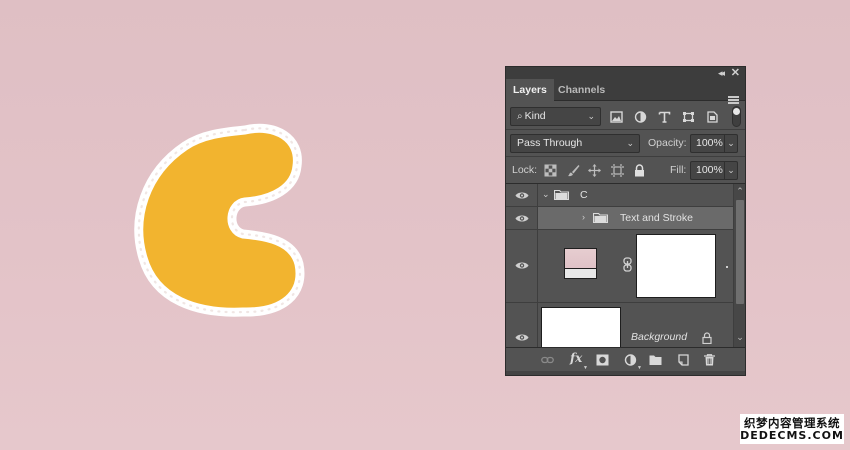 Image resolution: width=850 pixels, height=450 pixels. Describe the element at coordinates (731, 143) in the screenshot. I see `opacity-dropdown: ⌄` at that location.